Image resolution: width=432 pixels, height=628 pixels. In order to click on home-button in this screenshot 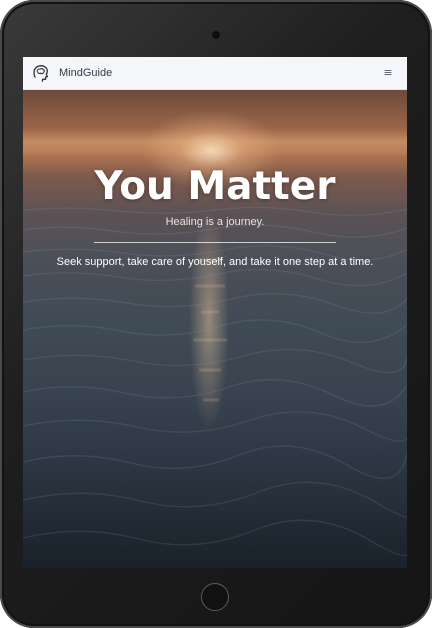, I will do `click(215, 597)`.